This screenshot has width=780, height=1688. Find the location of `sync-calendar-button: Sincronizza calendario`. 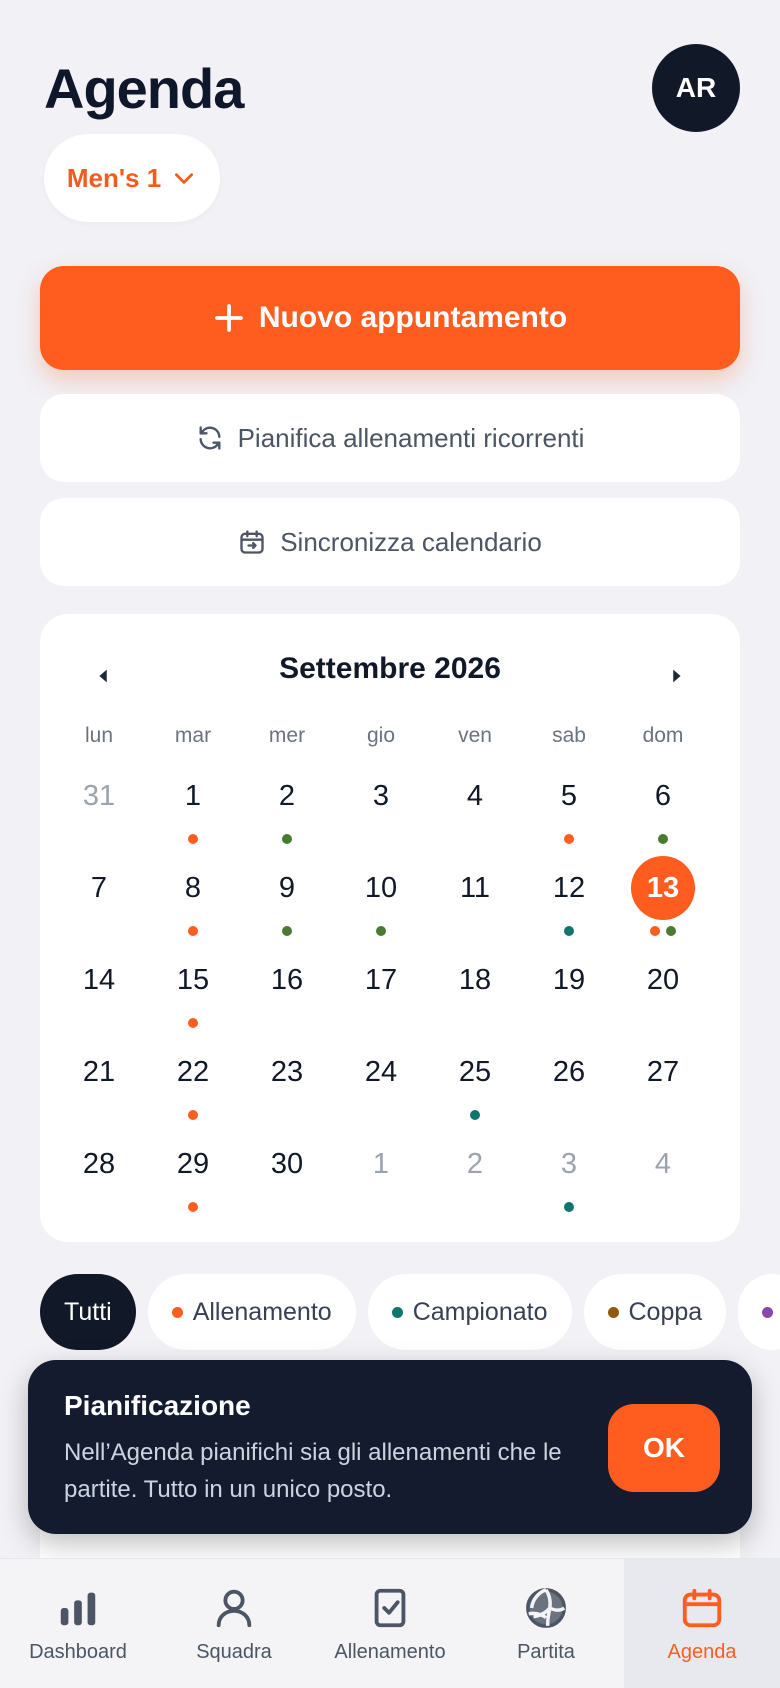

sync-calendar-button: Sincronizza calendario is located at coordinates (390, 542).